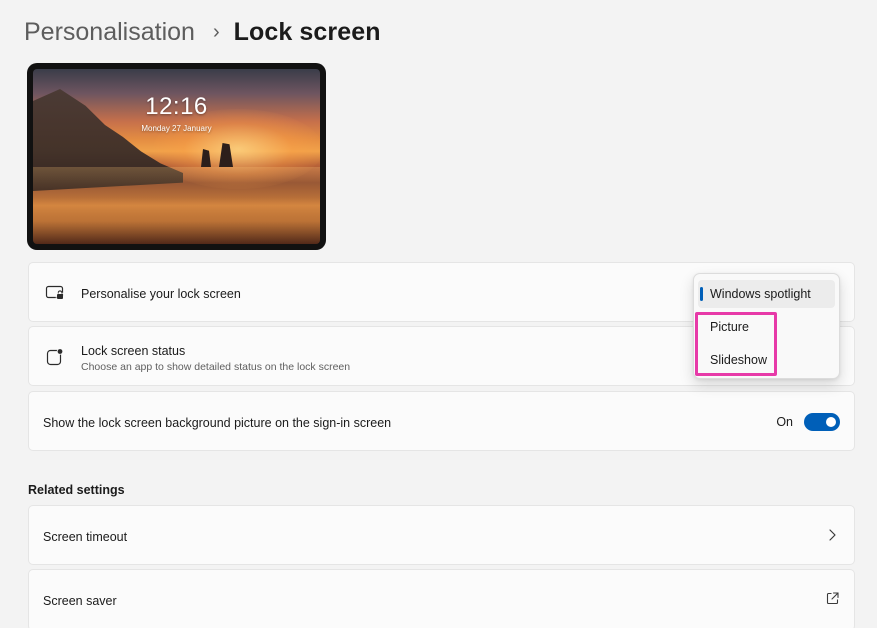  Describe the element at coordinates (822, 422) in the screenshot. I see `sign-in-background-toggle` at that location.